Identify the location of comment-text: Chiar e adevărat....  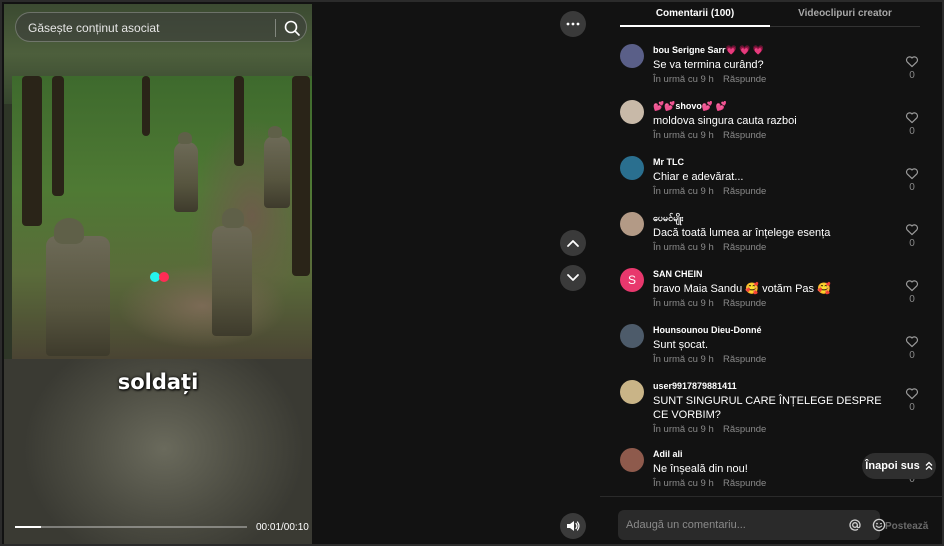
(698, 177).